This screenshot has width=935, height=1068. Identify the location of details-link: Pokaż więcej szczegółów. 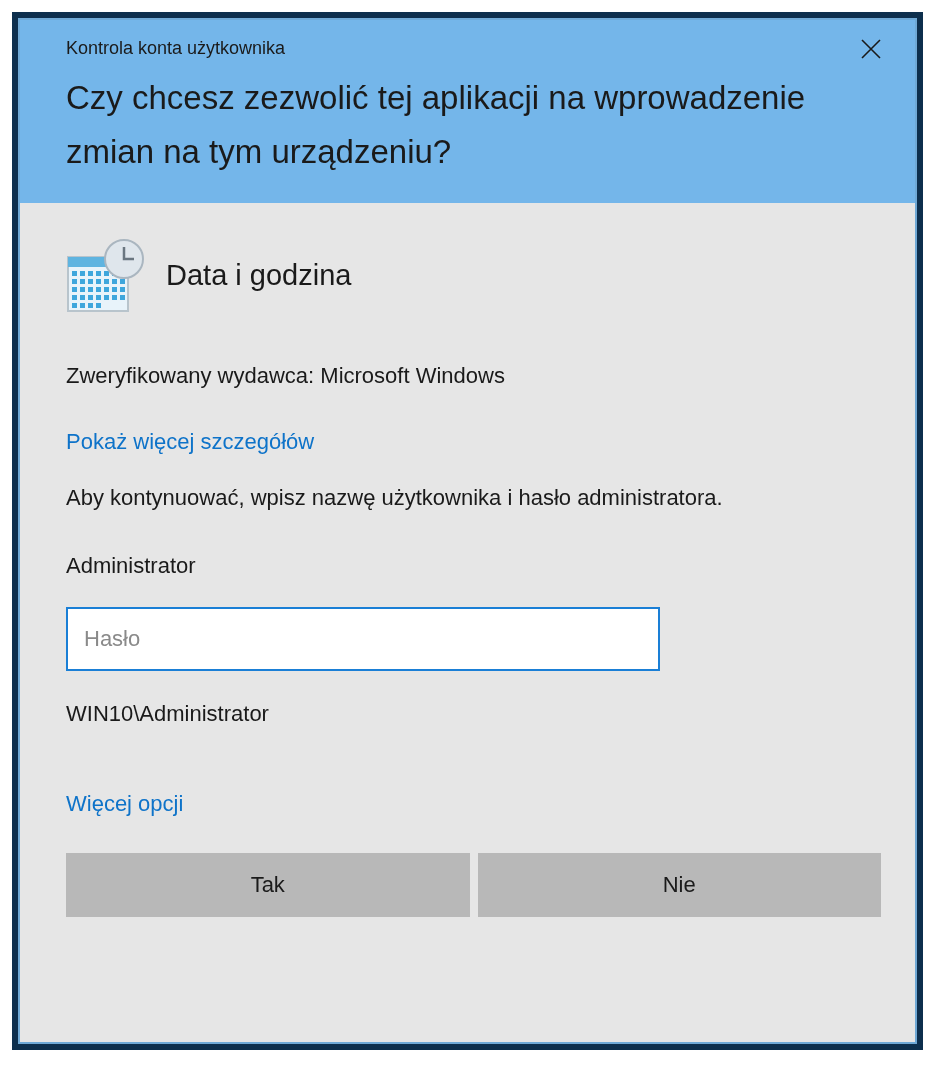
(190, 442).